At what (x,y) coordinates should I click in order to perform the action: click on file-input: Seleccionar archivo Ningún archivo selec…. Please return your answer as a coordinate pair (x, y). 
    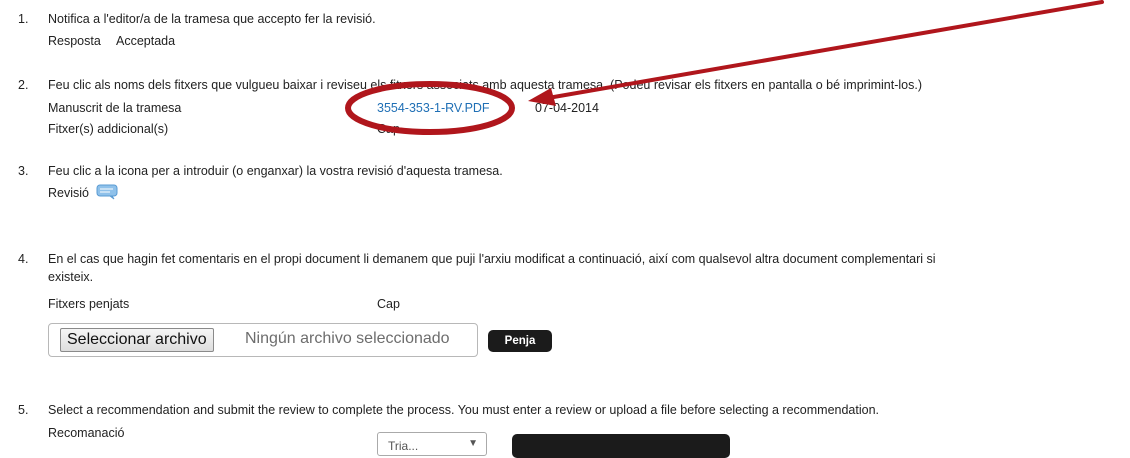
    Looking at the image, I should click on (263, 340).